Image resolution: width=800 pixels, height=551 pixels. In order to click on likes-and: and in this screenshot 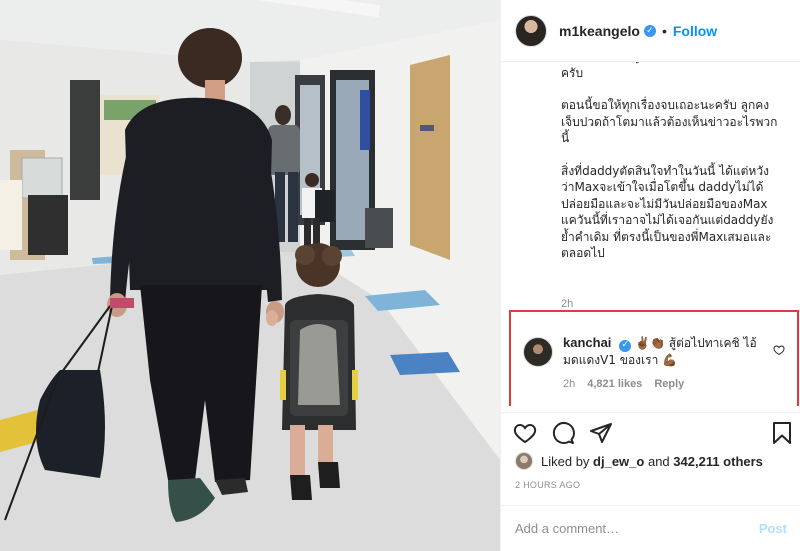, I will do `click(658, 461)`.